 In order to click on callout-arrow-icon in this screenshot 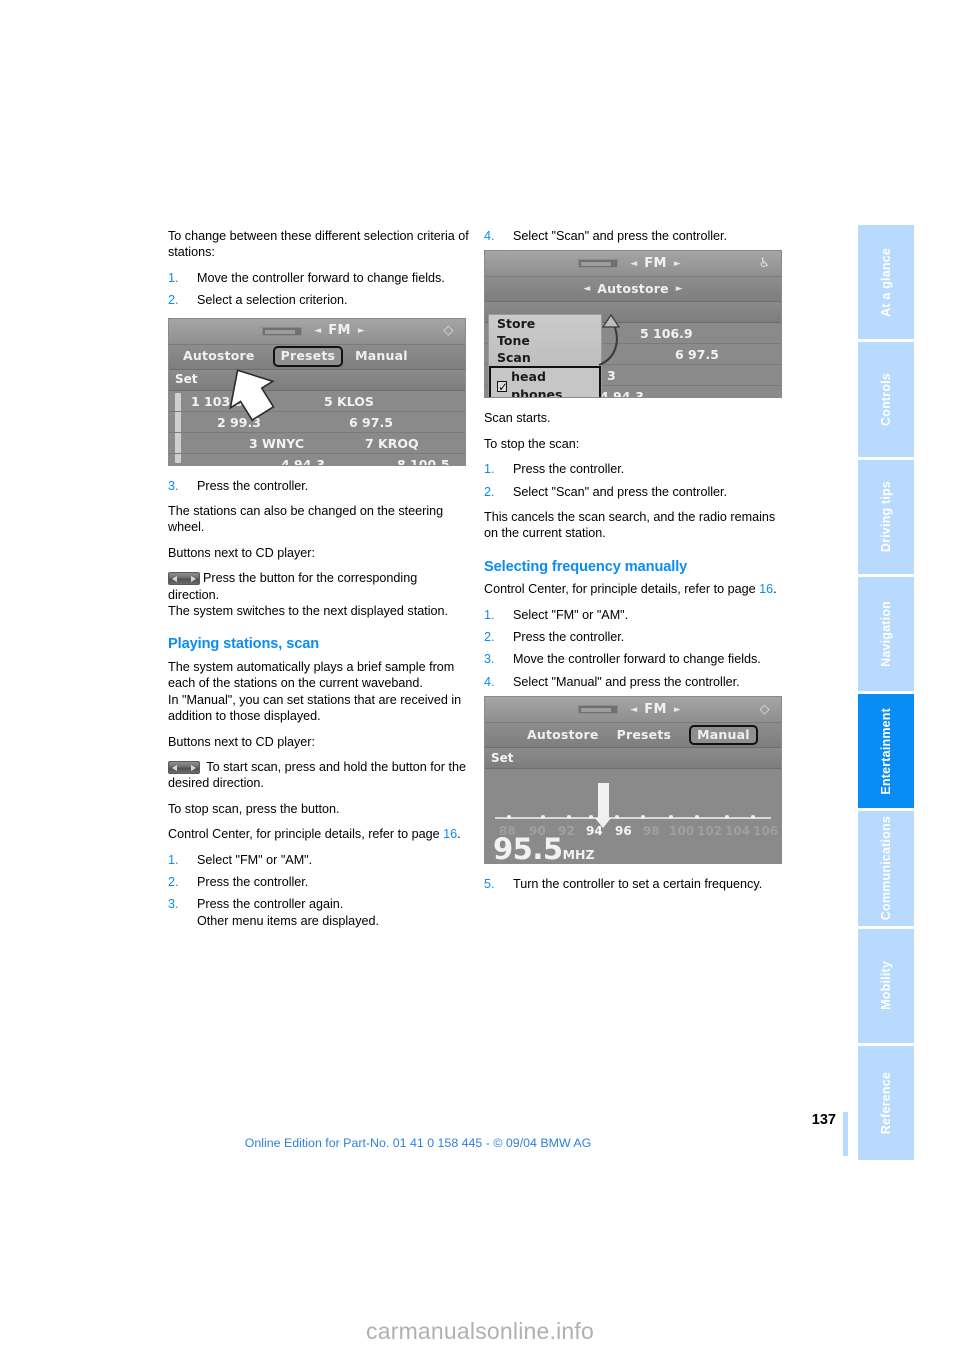, I will do `click(609, 340)`.